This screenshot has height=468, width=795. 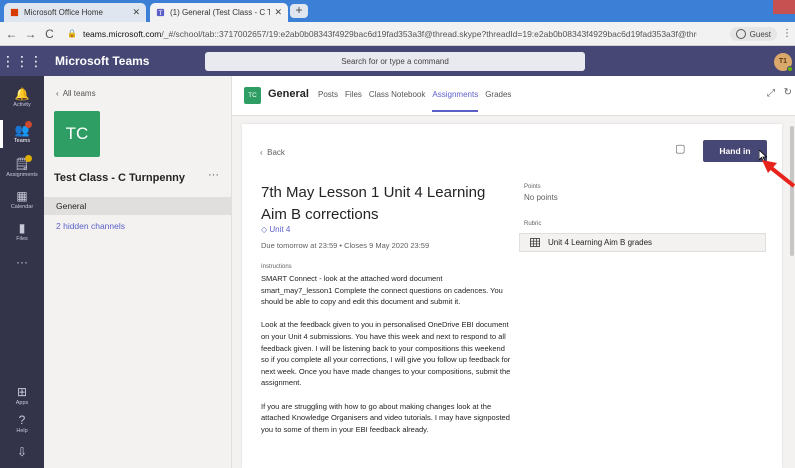 What do you see at coordinates (22, 392) in the screenshot?
I see `apps-icon: ⊞` at bounding box center [22, 392].